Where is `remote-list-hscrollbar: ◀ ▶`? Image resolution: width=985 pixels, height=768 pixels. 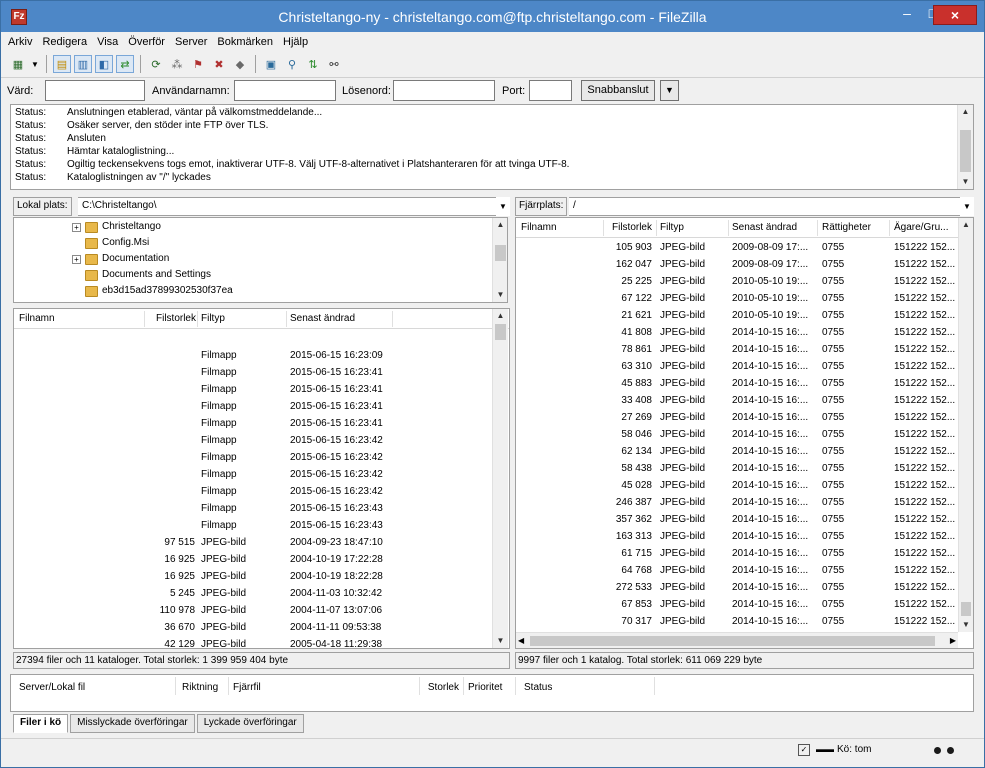 remote-list-hscrollbar: ◀ ▶ is located at coordinates (737, 640).